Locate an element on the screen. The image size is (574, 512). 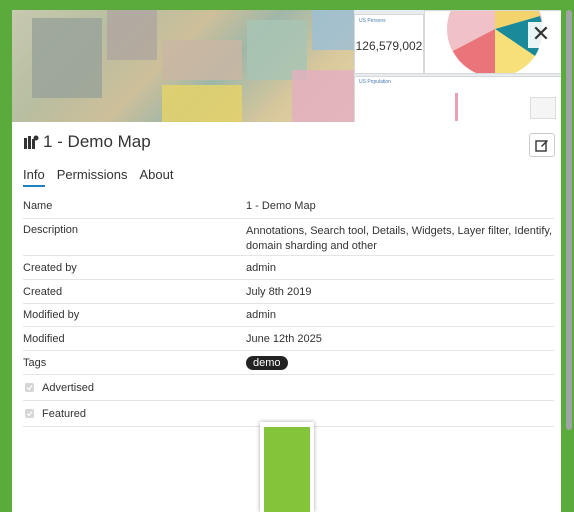
title-row: 1 - Demo Map is located at coordinates (87, 142).